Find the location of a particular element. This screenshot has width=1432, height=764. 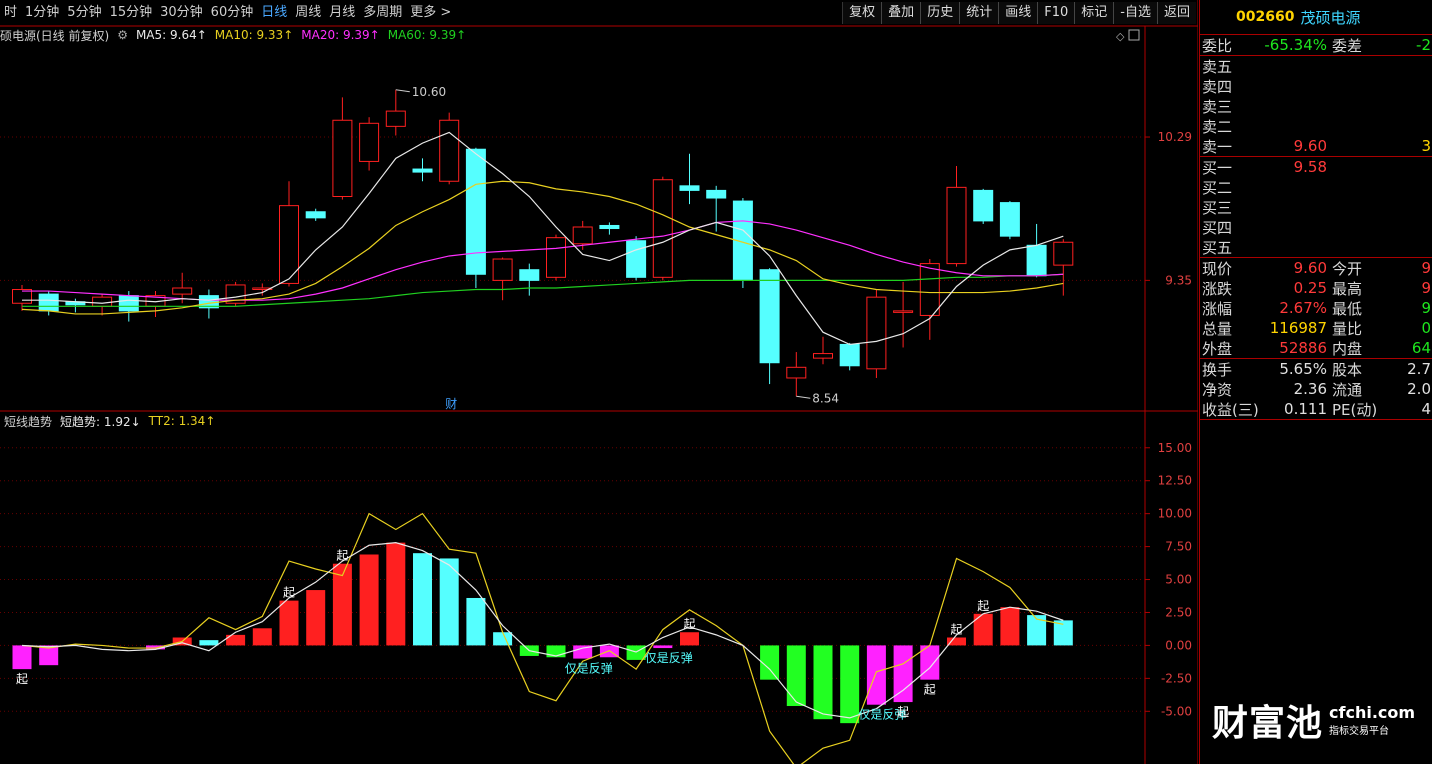

panel-row: 卖五 is located at coordinates (1316, 66).